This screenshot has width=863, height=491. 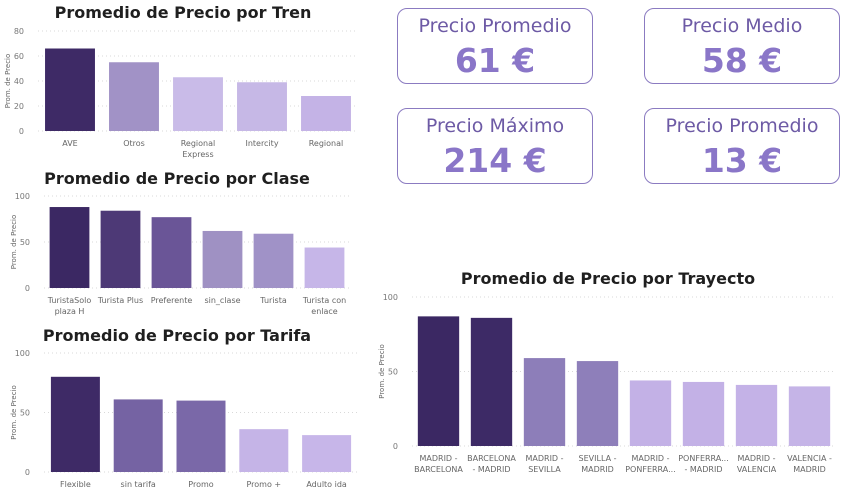 What do you see at coordinates (598, 464) in the screenshot?
I see `x-tick-label: SEVILLA - MADRID` at bounding box center [598, 464].